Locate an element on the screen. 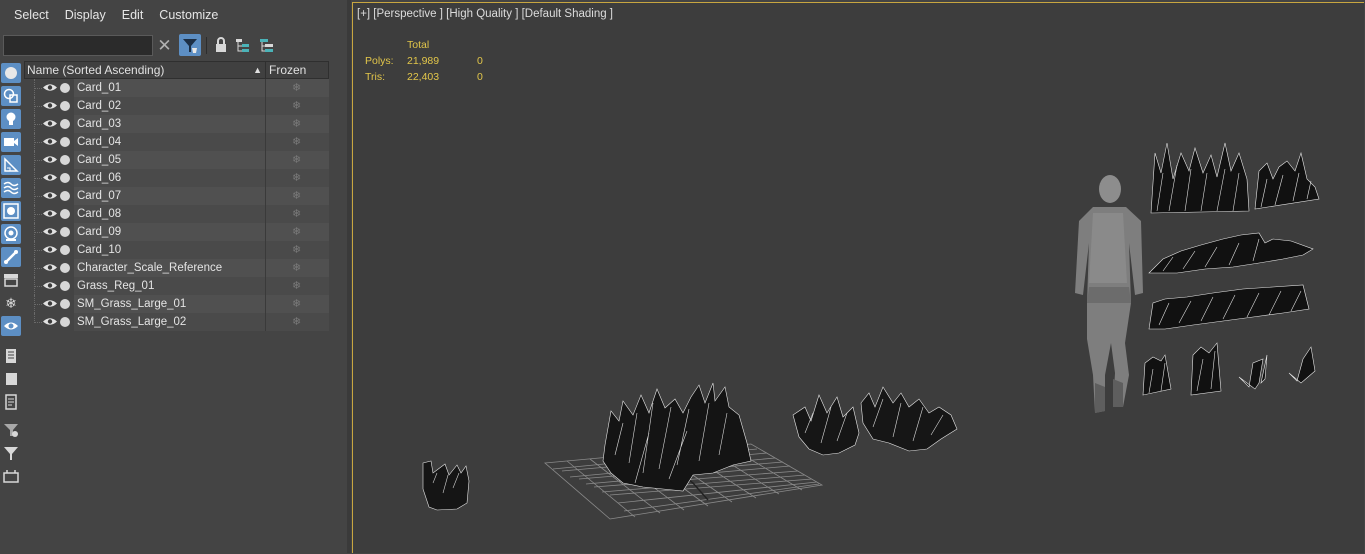 The width and height of the screenshot is (1365, 554). row-name-cell: Grass_Reg_01 is located at coordinates (144, 286).